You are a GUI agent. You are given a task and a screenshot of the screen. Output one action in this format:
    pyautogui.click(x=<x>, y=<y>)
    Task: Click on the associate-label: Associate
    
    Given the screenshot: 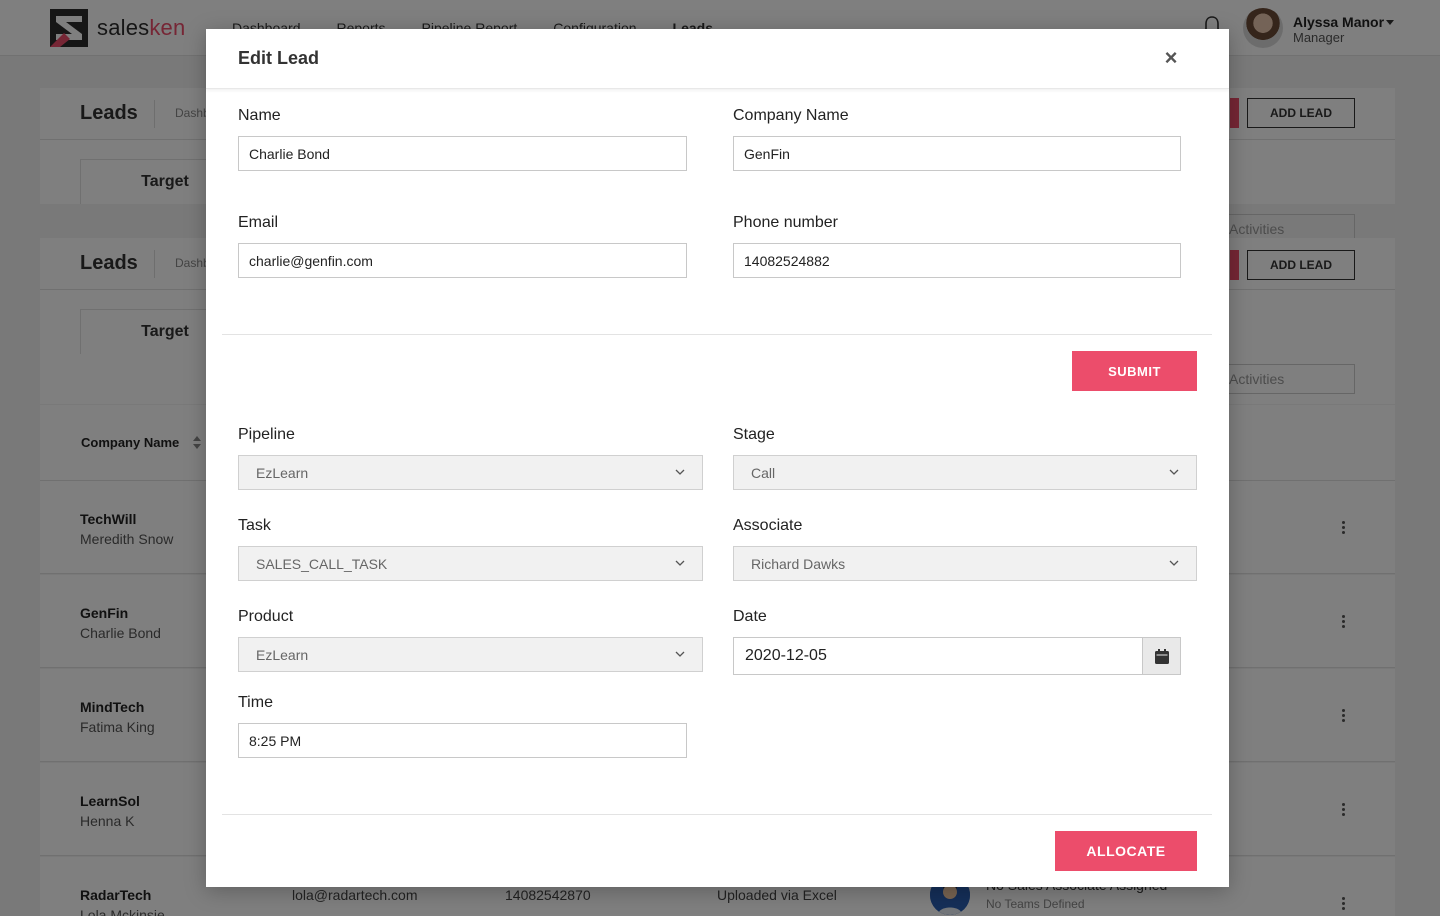 What is the action you would take?
    pyautogui.click(x=768, y=525)
    